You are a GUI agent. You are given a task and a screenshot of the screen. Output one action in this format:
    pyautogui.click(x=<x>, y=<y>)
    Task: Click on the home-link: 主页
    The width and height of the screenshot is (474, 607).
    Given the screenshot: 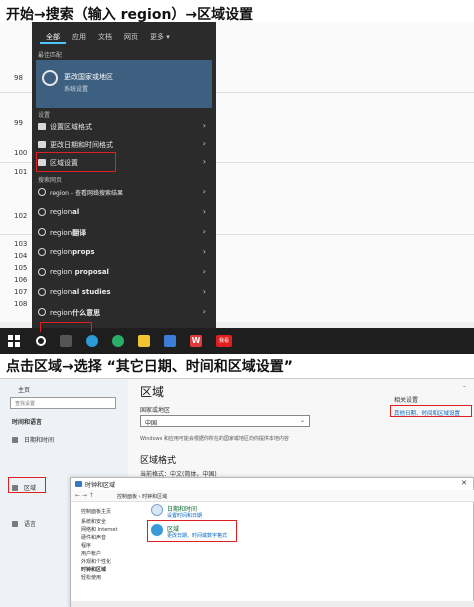 What is the action you would take?
    pyautogui.click(x=24, y=389)
    